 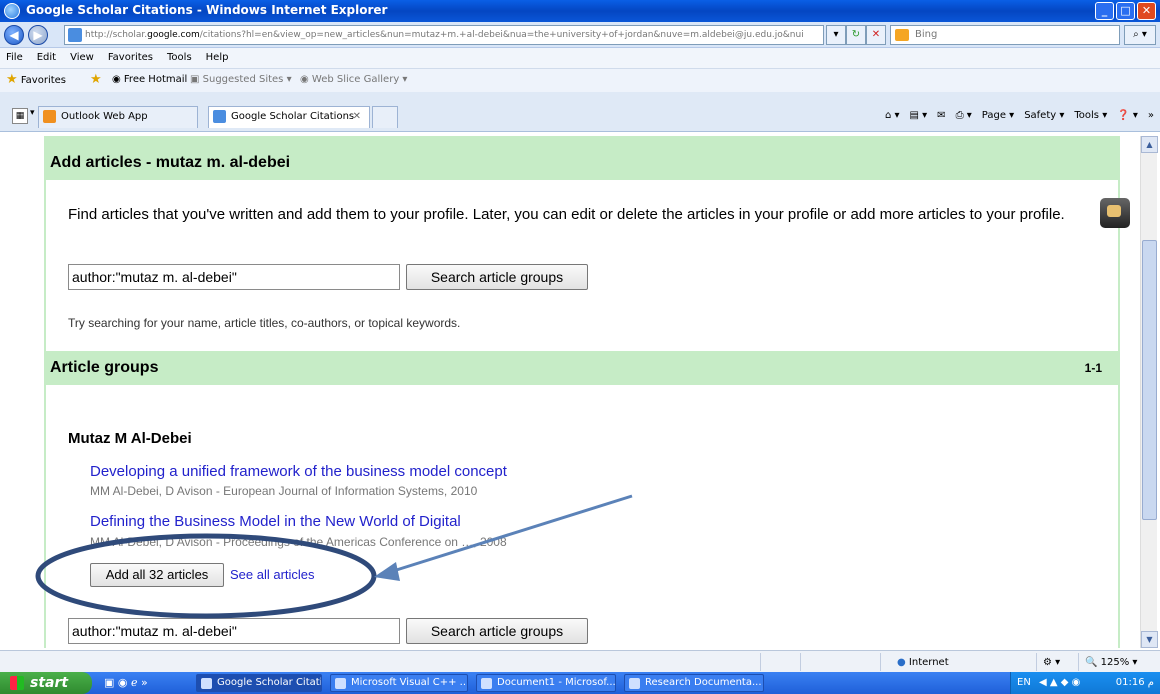 I want to click on url-prefix: http://scholar., so click(x=116, y=35).